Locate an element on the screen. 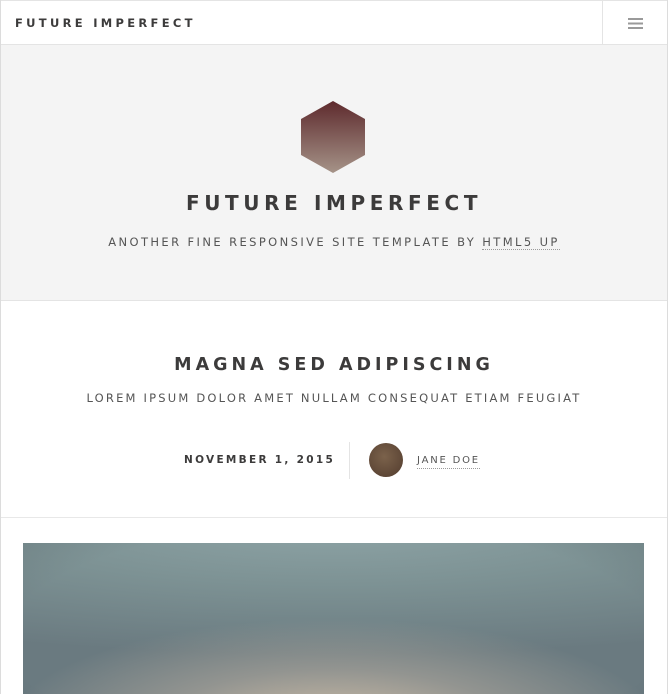 Image resolution: width=668 pixels, height=694 pixels. hamburger-icon is located at coordinates (635, 23).